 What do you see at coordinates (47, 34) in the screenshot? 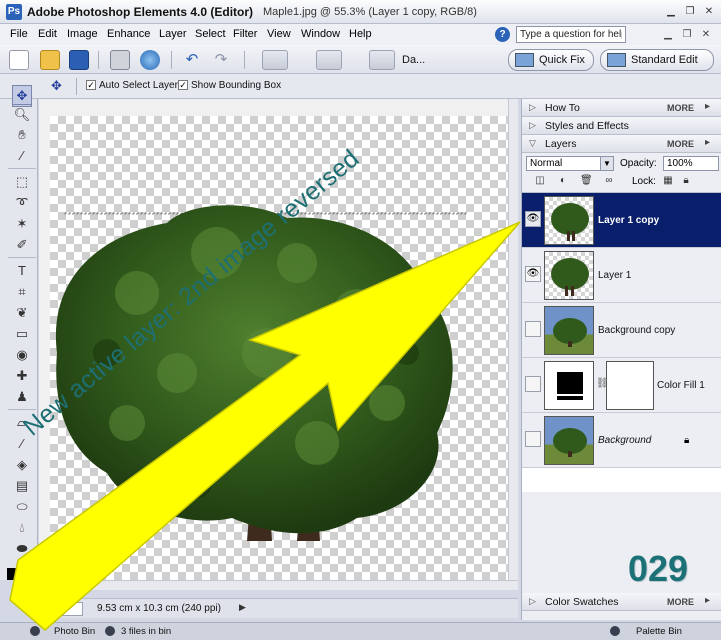
I see `menu-edit: Edit` at bounding box center [47, 34].